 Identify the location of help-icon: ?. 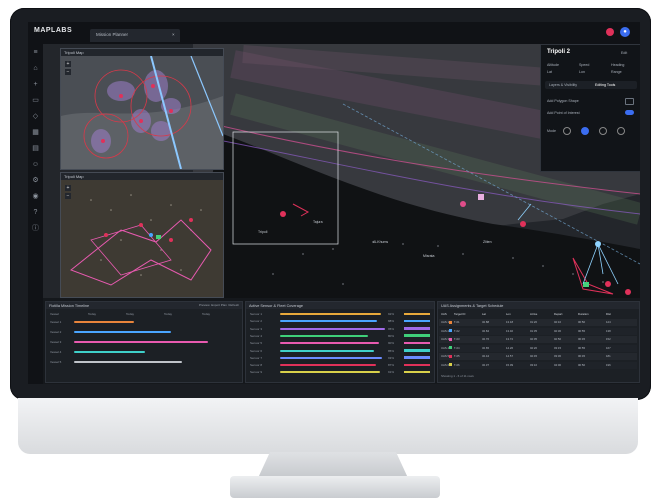
(35, 212).